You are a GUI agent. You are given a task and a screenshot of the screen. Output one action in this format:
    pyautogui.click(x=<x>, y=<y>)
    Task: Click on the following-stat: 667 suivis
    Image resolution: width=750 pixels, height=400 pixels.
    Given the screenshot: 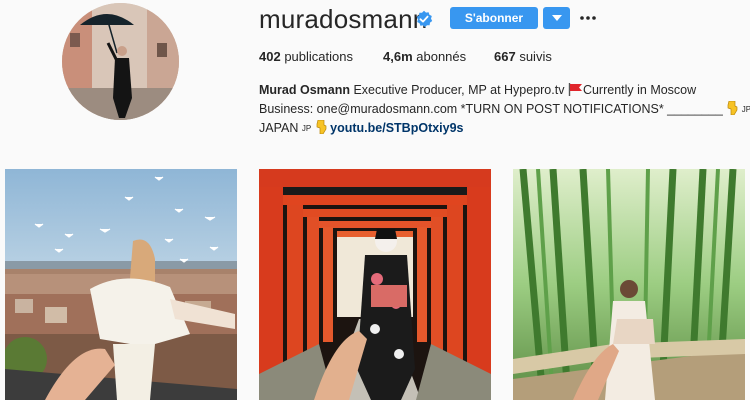 What is the action you would take?
    pyautogui.click(x=523, y=56)
    